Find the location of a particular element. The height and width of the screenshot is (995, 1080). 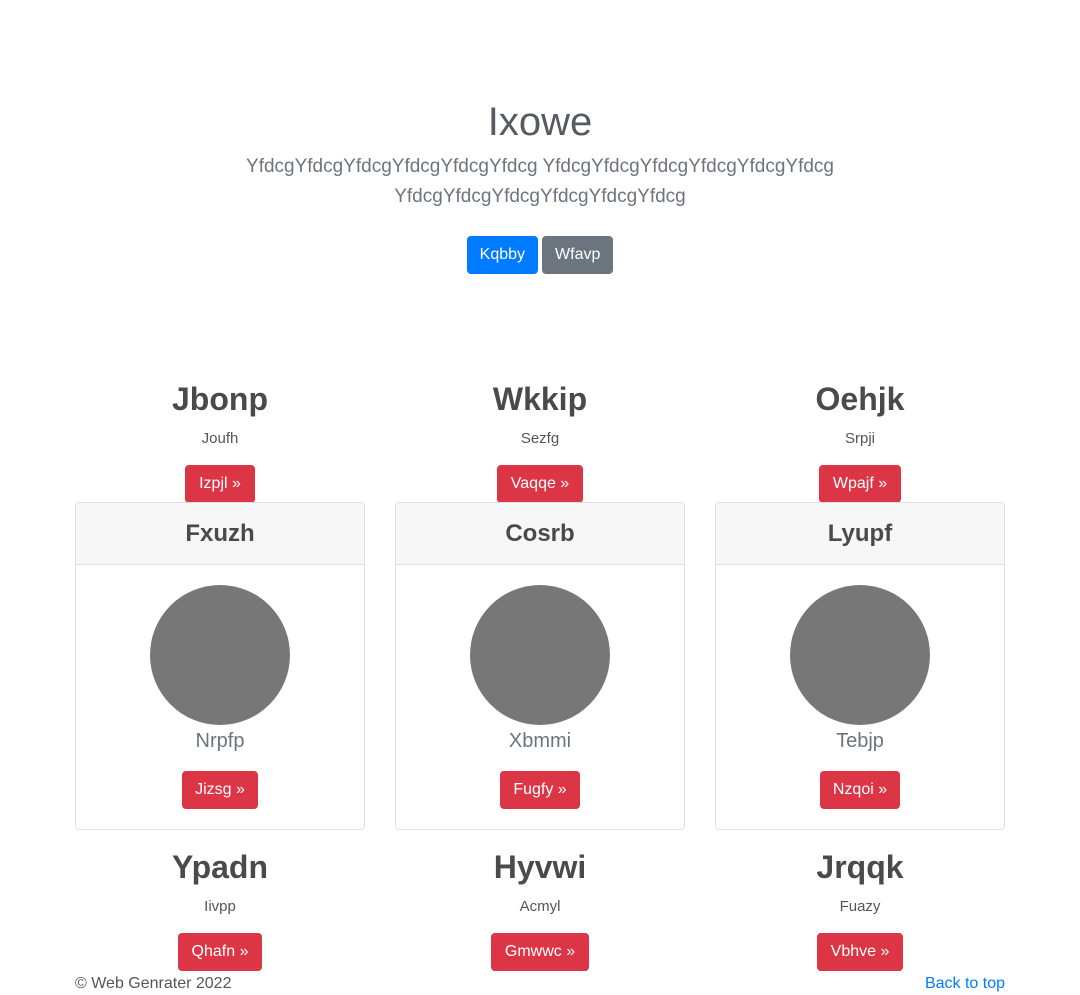

card-caption: Nrpfp is located at coordinates (220, 741).